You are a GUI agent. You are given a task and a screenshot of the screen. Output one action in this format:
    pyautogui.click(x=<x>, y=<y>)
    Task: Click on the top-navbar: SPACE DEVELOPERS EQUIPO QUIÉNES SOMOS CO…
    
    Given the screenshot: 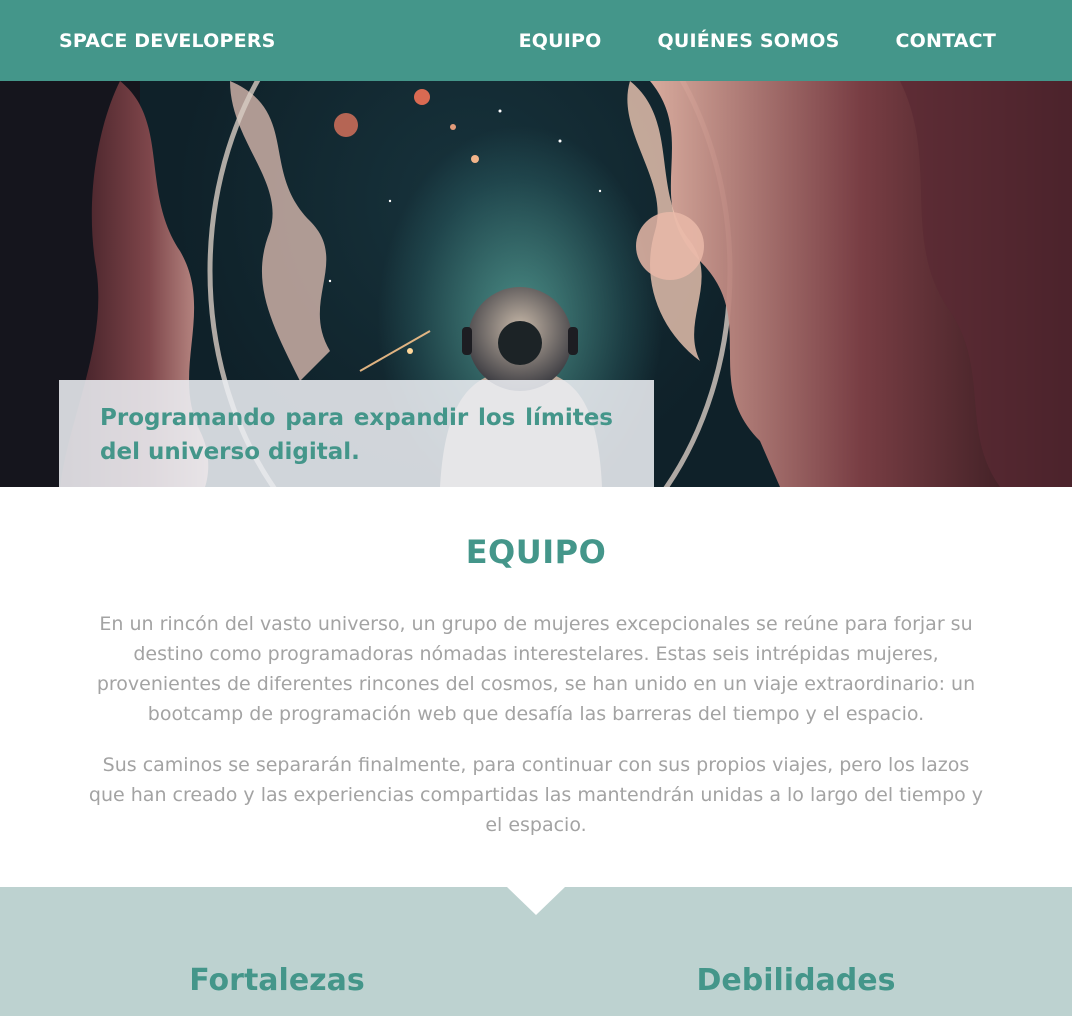 What is the action you would take?
    pyautogui.click(x=536, y=40)
    